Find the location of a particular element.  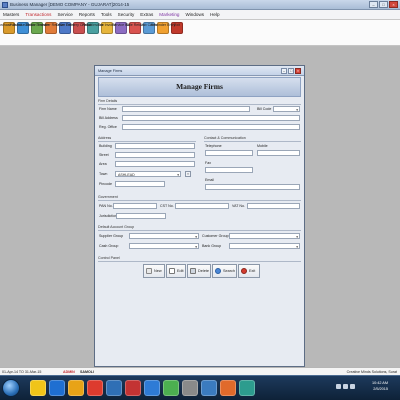

delete-button: Delete is located at coordinates (199, 271).